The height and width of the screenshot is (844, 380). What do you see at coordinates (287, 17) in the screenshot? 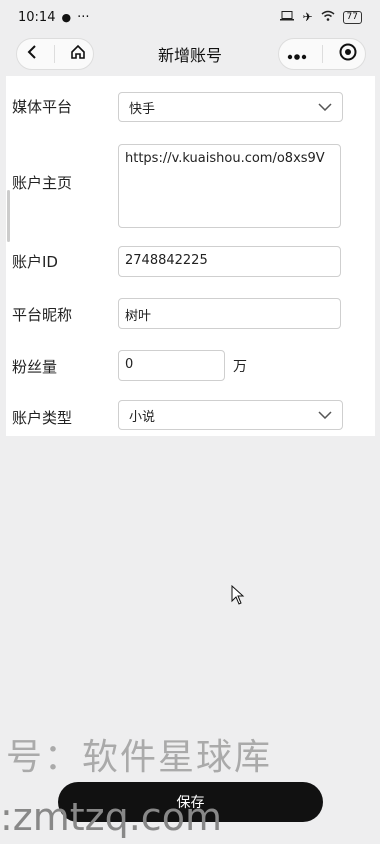
I see `laptop-icon` at bounding box center [287, 17].